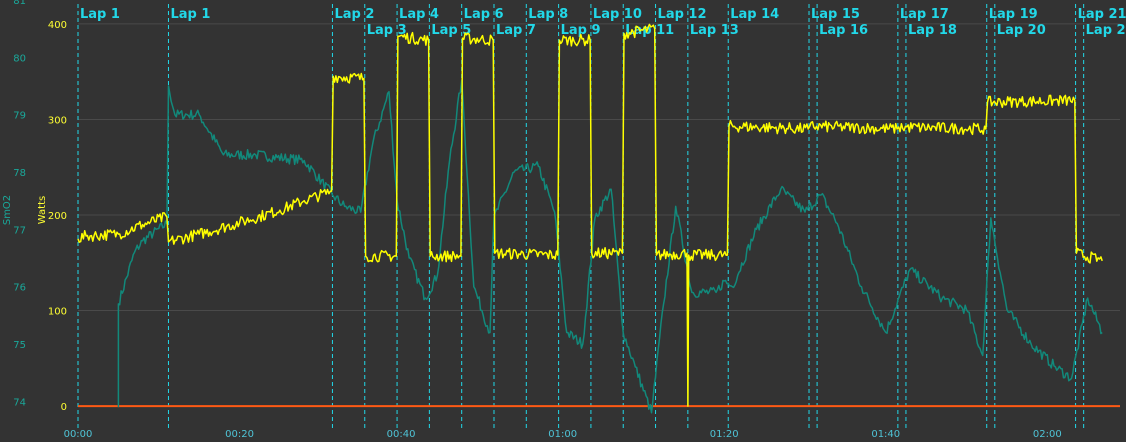 The height and width of the screenshot is (442, 1126). I want to click on watts-tick-label: 400, so click(57, 25).